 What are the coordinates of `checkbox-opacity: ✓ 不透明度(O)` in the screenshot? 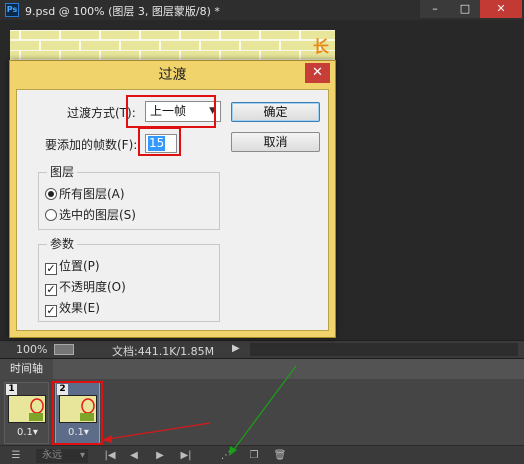 It's located at (85, 288).